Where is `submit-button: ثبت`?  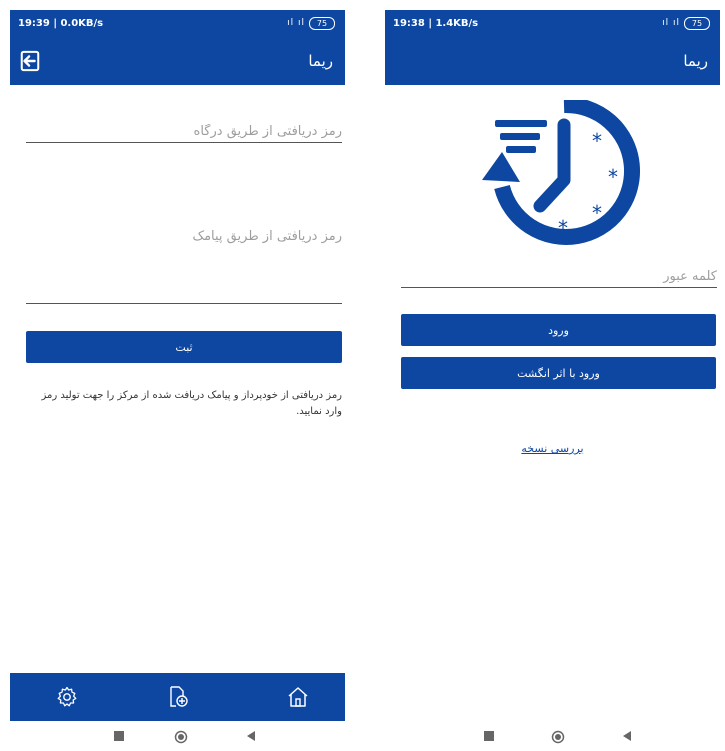
submit-button: ثبت is located at coordinates (184, 347).